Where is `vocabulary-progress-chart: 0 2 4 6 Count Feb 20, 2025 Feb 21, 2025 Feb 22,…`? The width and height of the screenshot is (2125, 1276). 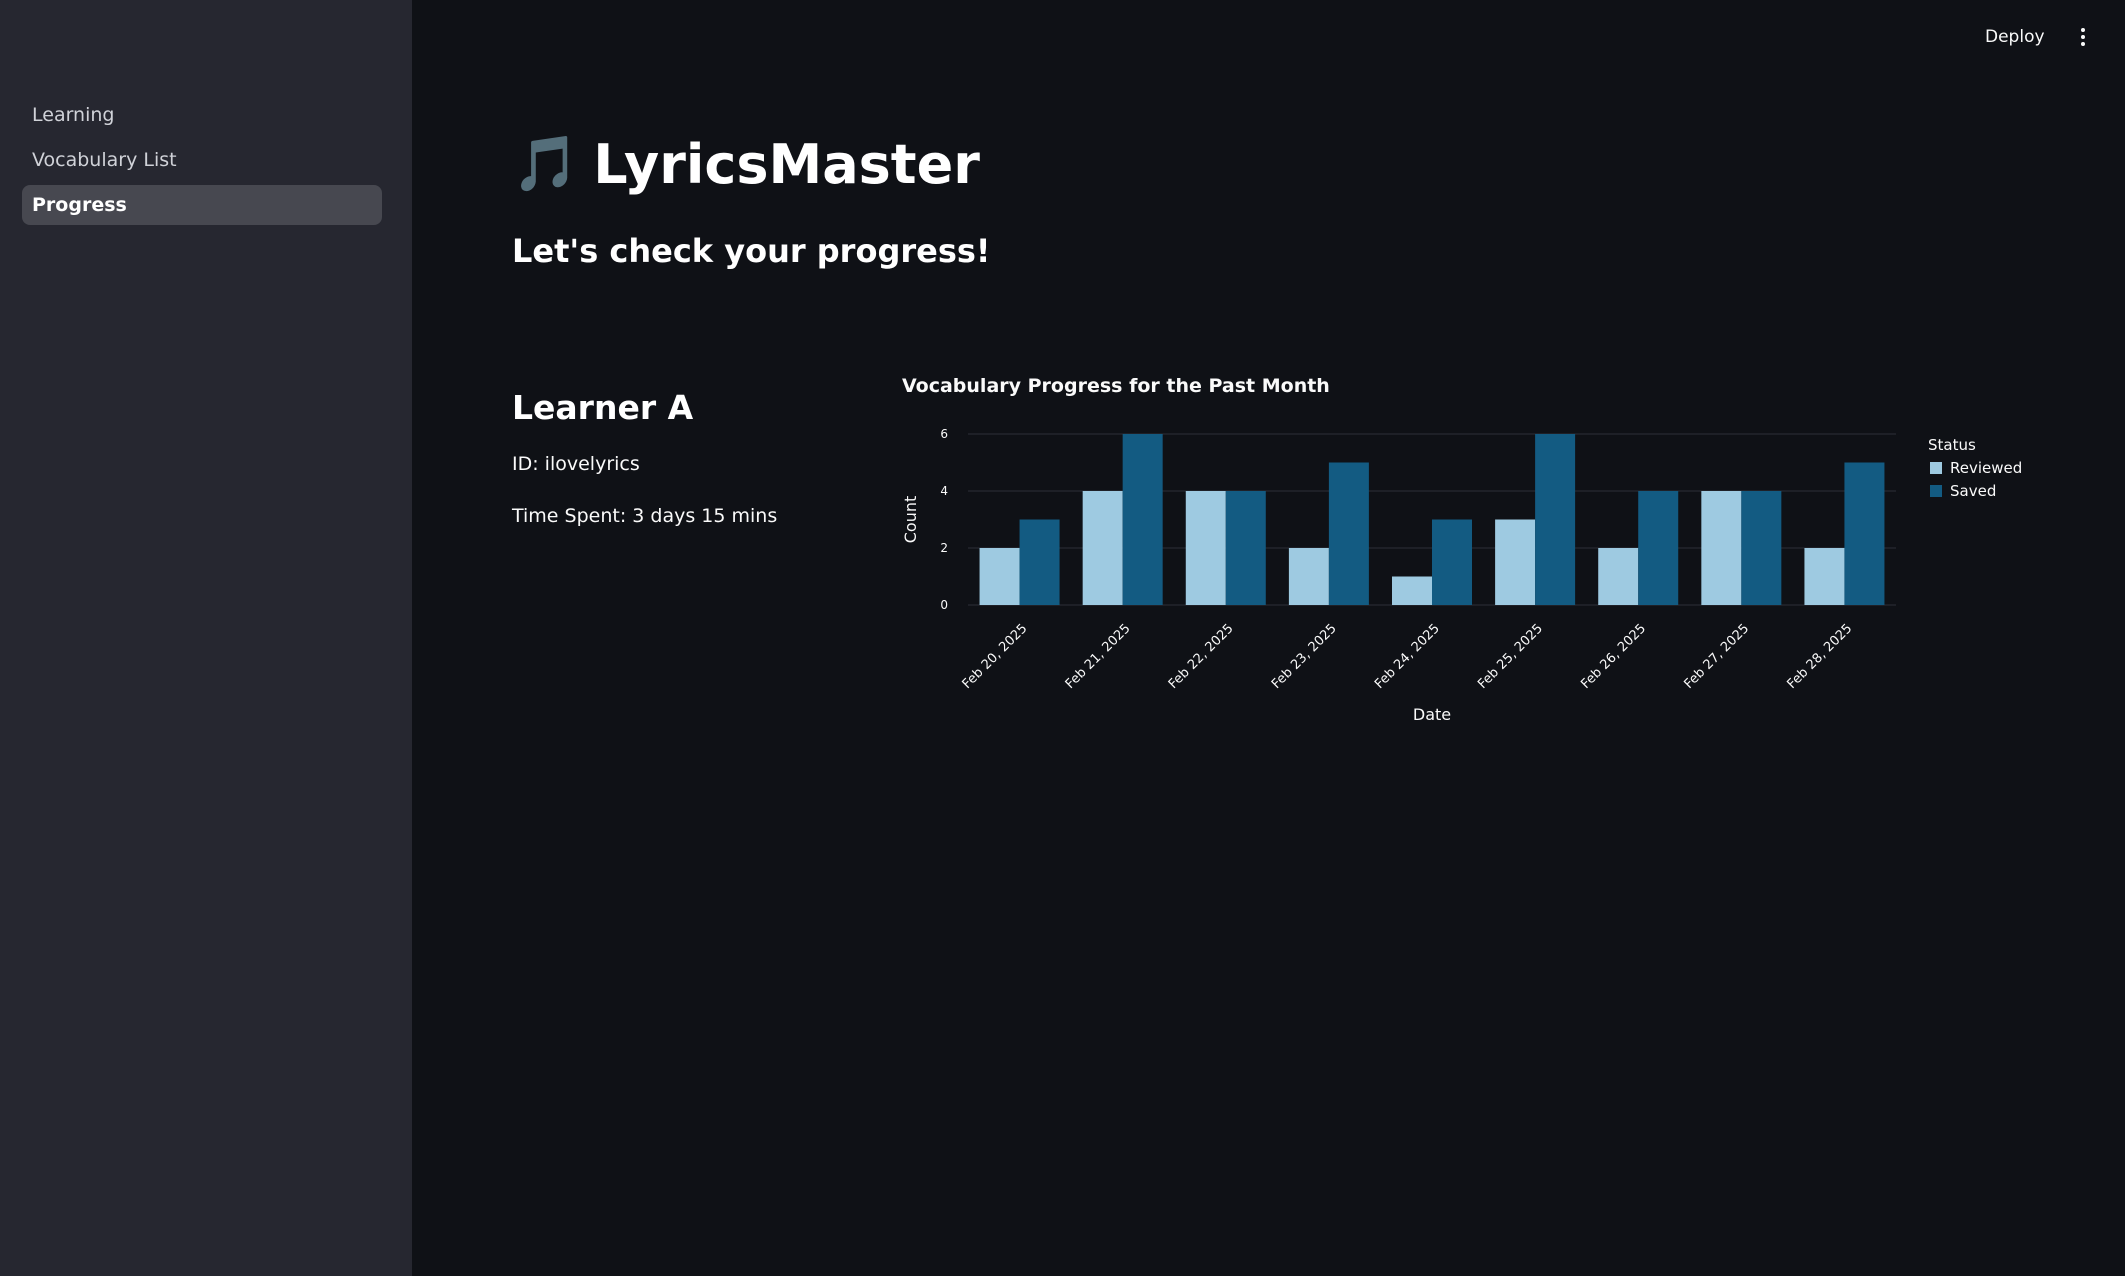
vocabulary-progress-chart: 0 2 4 6 Count Feb 20, 2025 Feb 21, 2025 Feb 22,… is located at coordinates (1461, 575).